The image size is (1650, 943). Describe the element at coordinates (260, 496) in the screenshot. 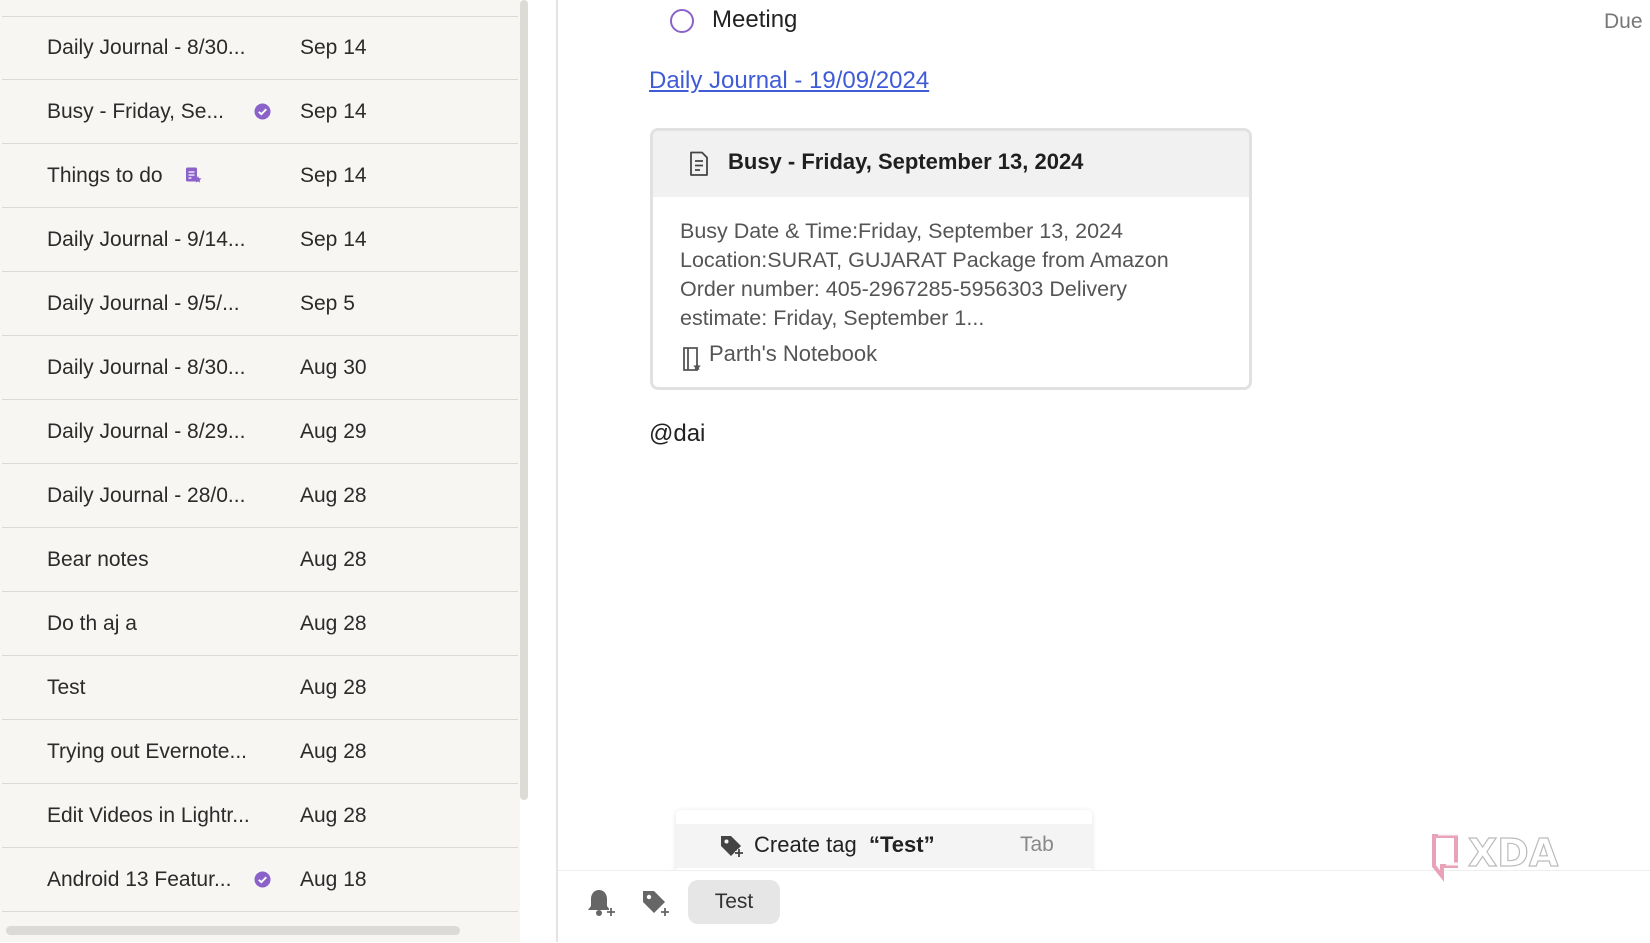

I see `list-item: Daily Journal - 28/0... Aug 28` at that location.